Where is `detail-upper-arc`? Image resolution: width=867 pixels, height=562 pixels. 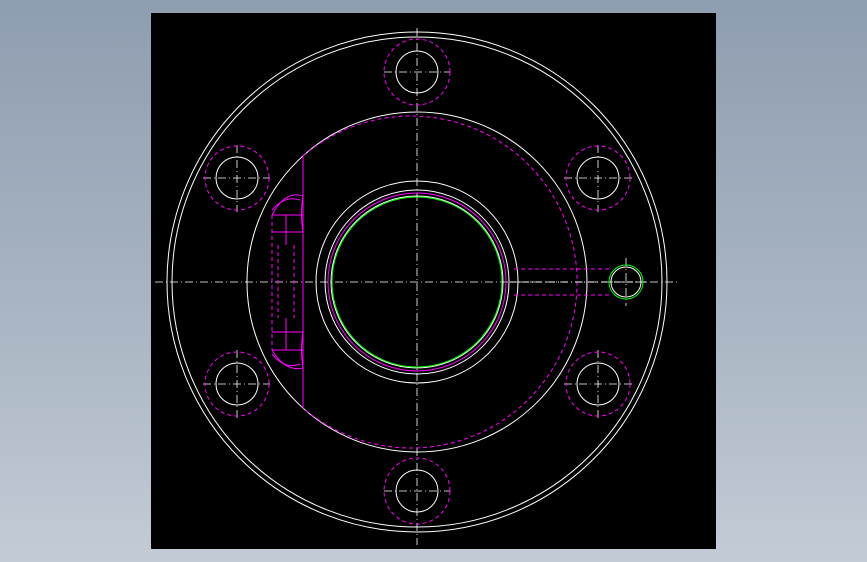 detail-upper-arc is located at coordinates (287, 213).